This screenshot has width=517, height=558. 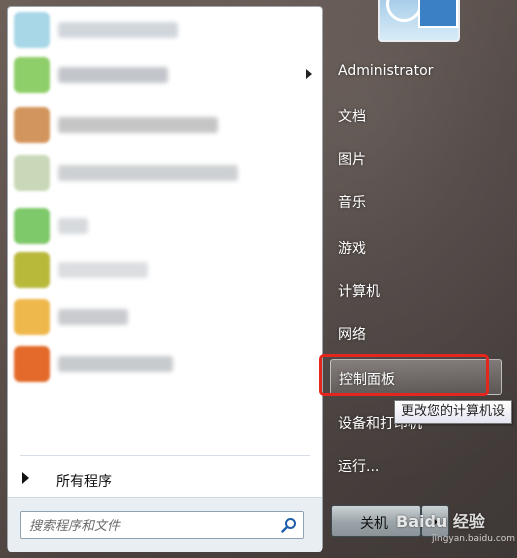 I want to click on music-label: 音乐, so click(x=352, y=203).